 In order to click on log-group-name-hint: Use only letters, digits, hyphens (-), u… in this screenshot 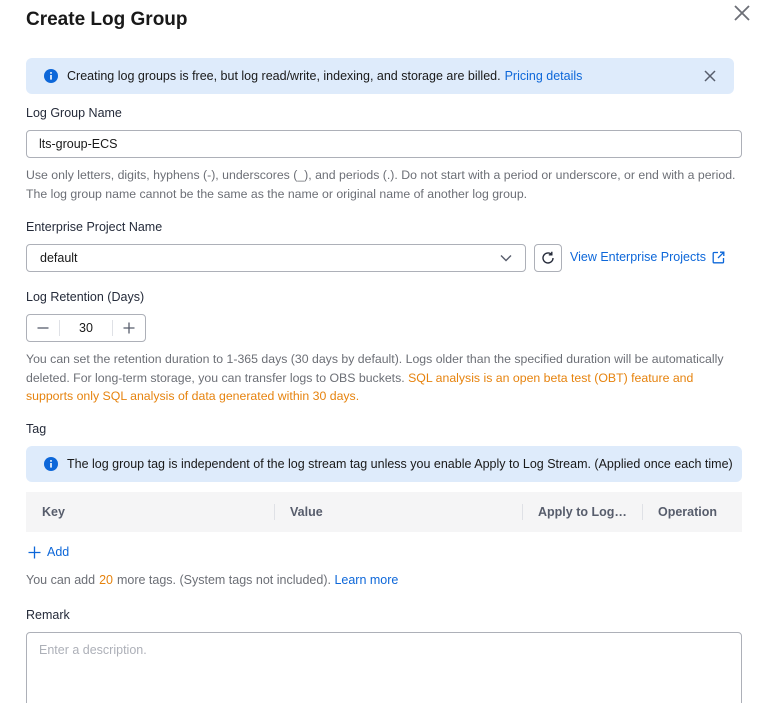, I will do `click(381, 184)`.